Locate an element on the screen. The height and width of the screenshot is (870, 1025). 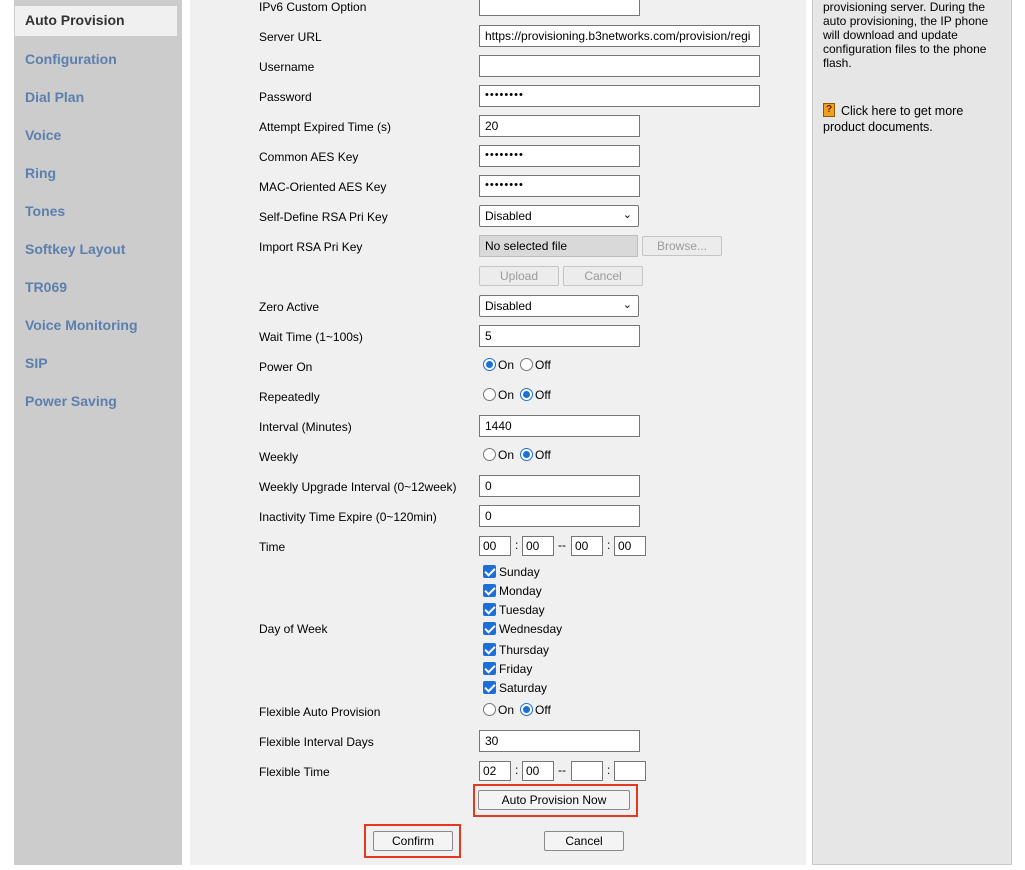
day-sunday-checkbox: Sunday is located at coordinates (511, 572).